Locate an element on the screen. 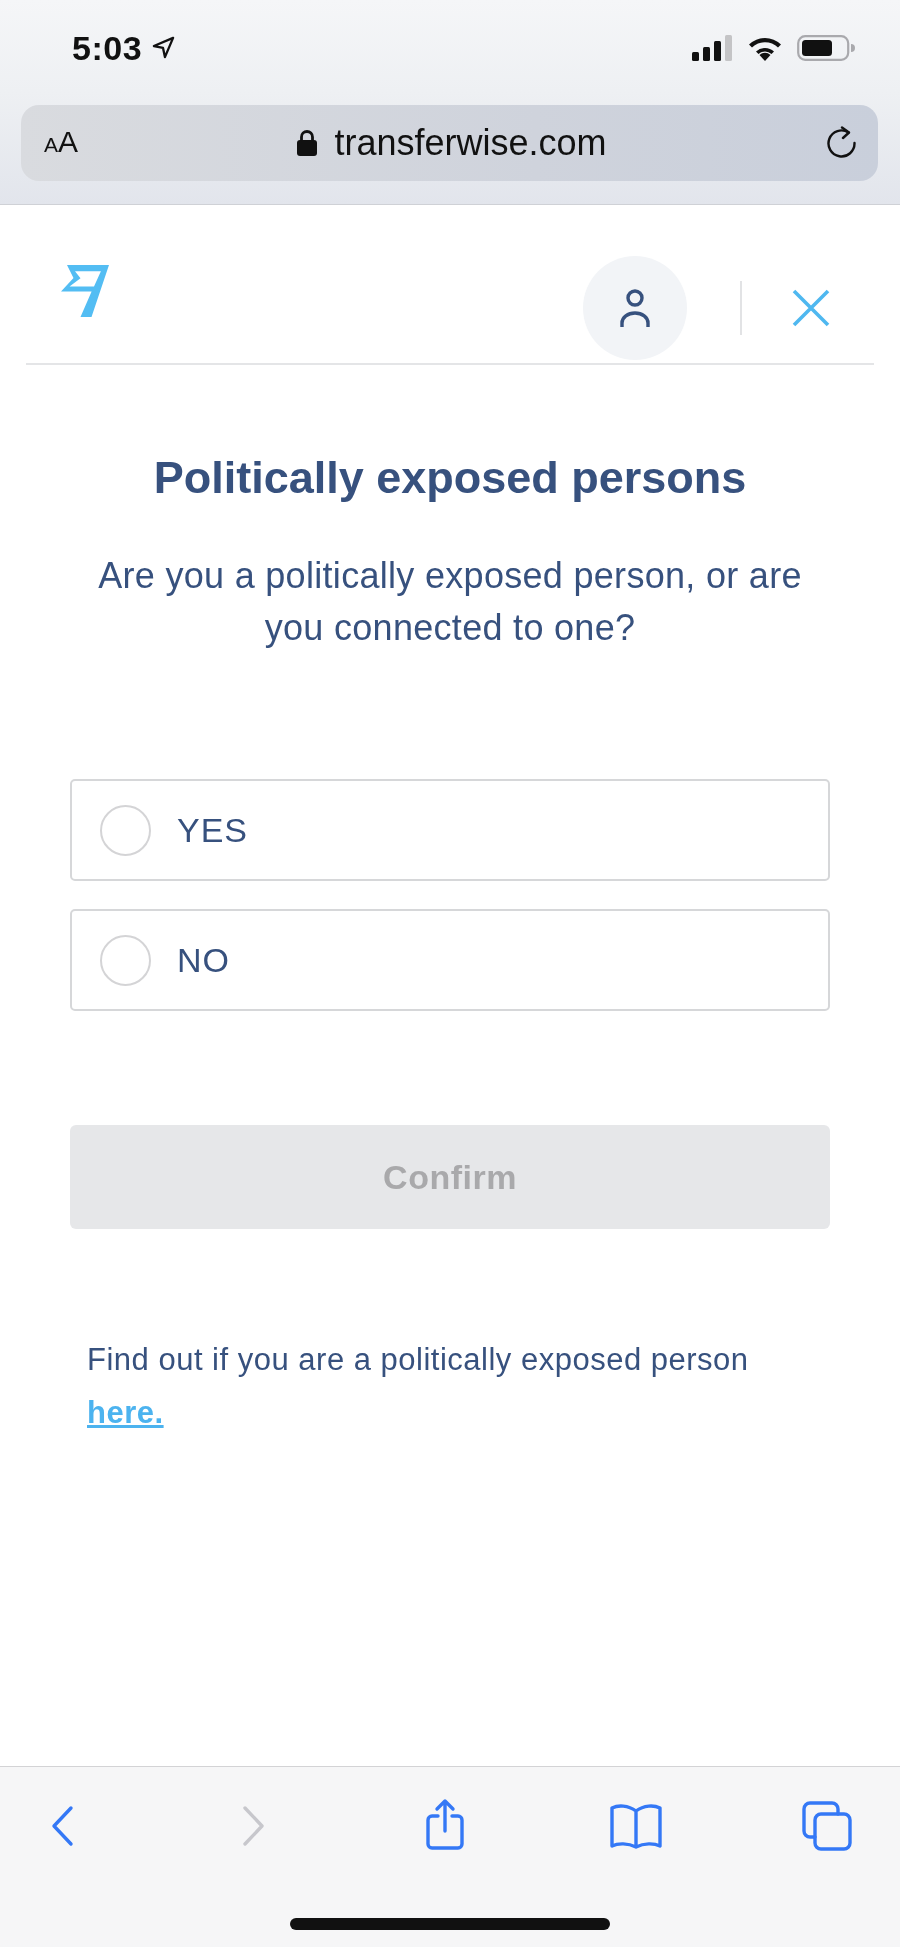  chevron-left-icon is located at coordinates (62, 1826).